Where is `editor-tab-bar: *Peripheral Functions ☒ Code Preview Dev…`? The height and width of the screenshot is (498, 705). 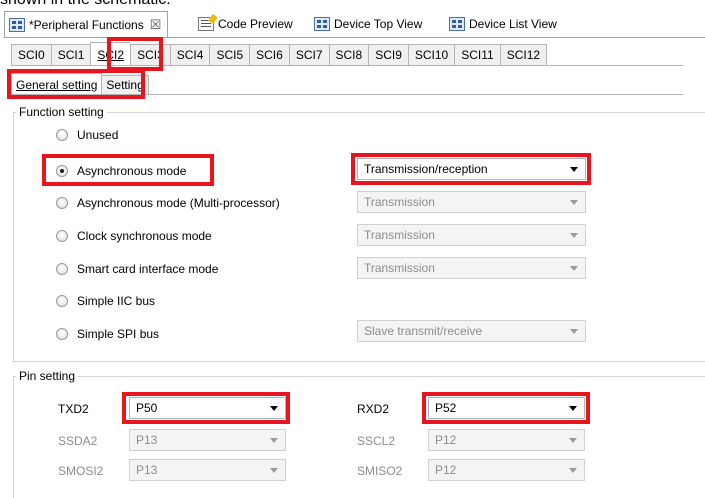
editor-tab-bar: *Peripheral Functions ☒ Code Preview Dev… is located at coordinates (354, 24).